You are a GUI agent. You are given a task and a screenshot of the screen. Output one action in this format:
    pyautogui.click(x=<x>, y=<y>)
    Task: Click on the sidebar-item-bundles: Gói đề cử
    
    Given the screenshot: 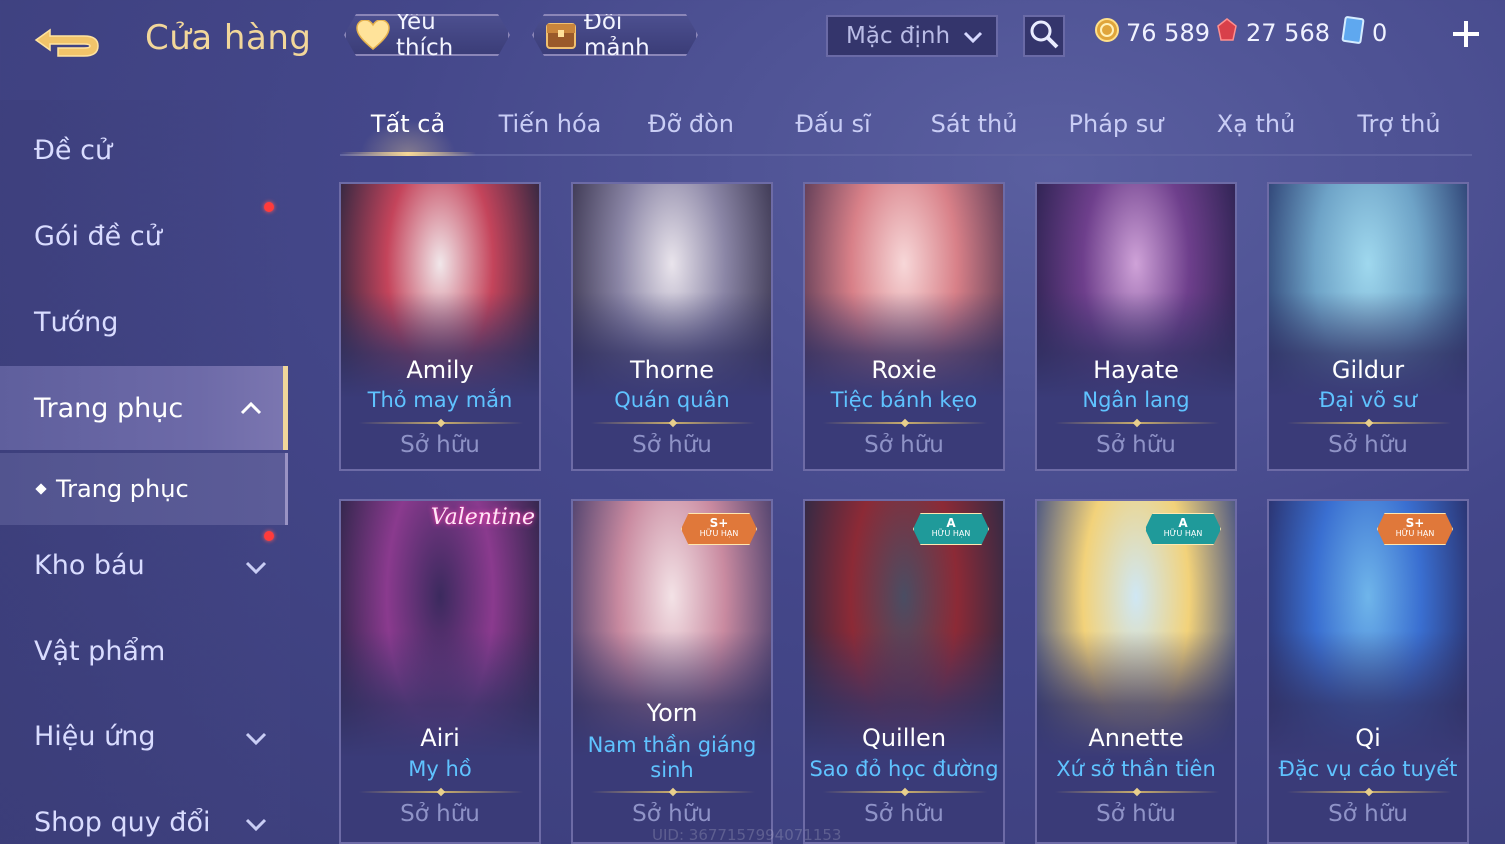 What is the action you would take?
    pyautogui.click(x=144, y=236)
    